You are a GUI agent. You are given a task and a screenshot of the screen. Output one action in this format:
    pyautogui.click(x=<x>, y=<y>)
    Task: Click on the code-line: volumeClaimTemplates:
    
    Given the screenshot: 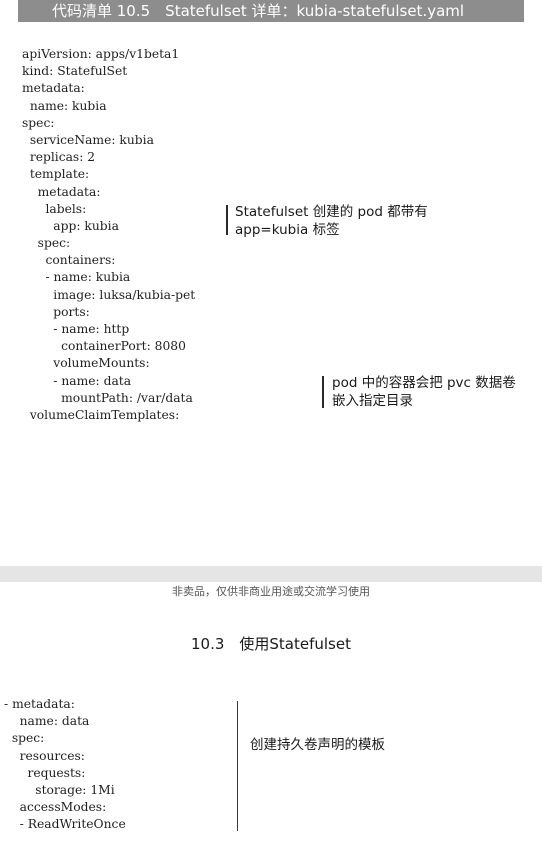 What is the action you would take?
    pyautogui.click(x=101, y=414)
    